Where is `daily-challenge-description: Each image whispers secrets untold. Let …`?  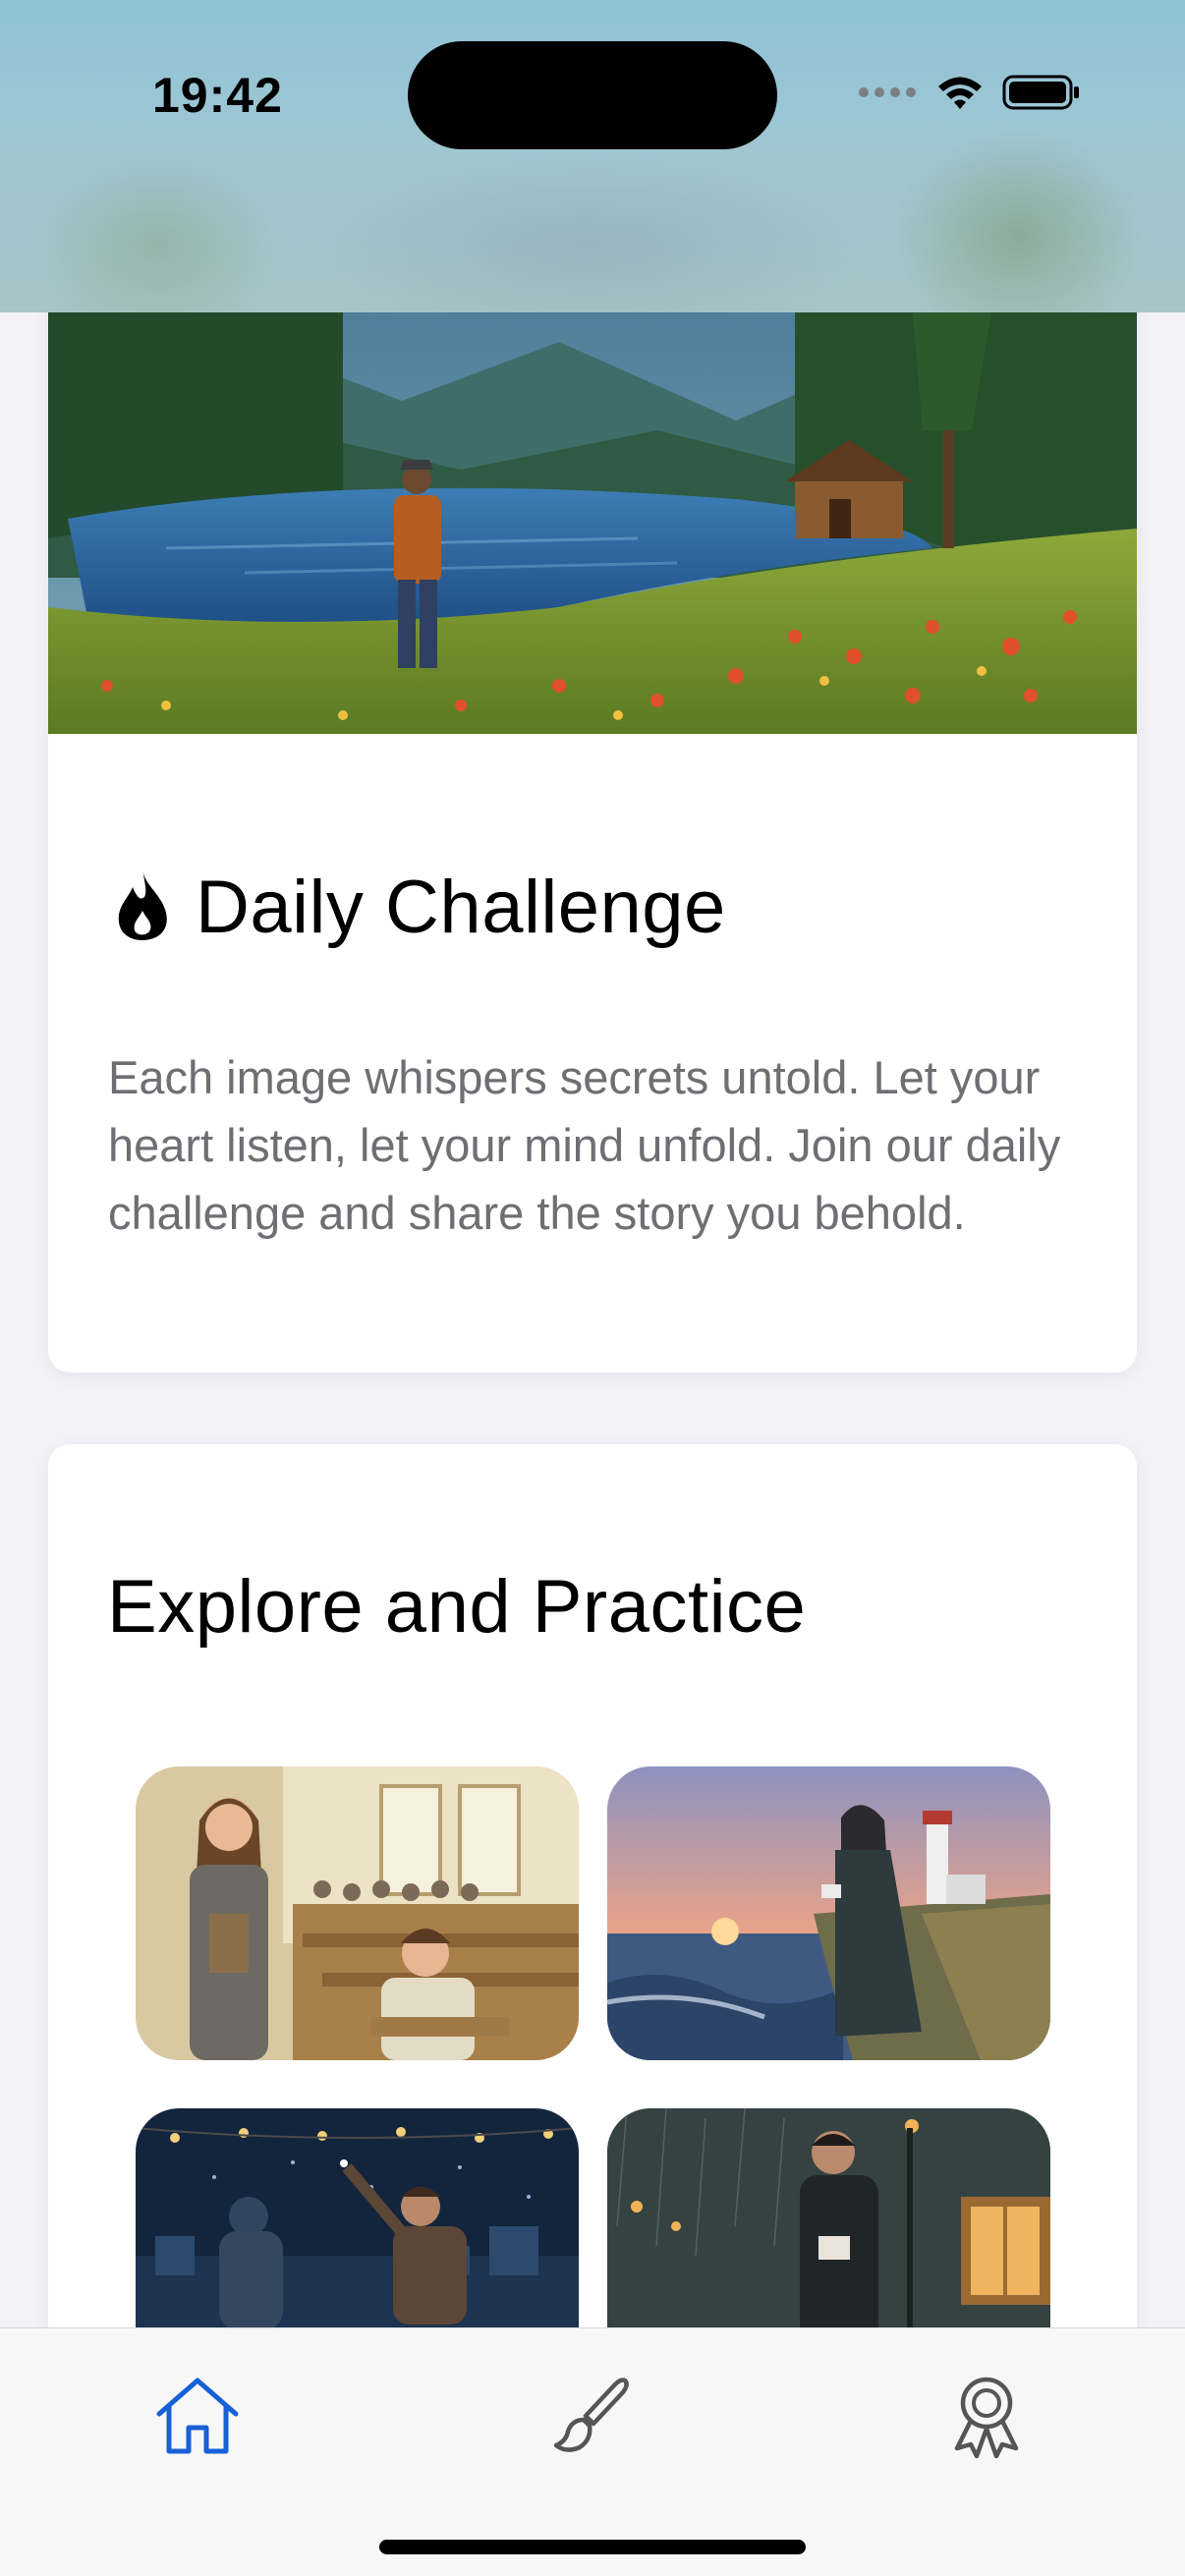
daily-challenge-description: Each image whispers secrets untold. Let … is located at coordinates (585, 1145).